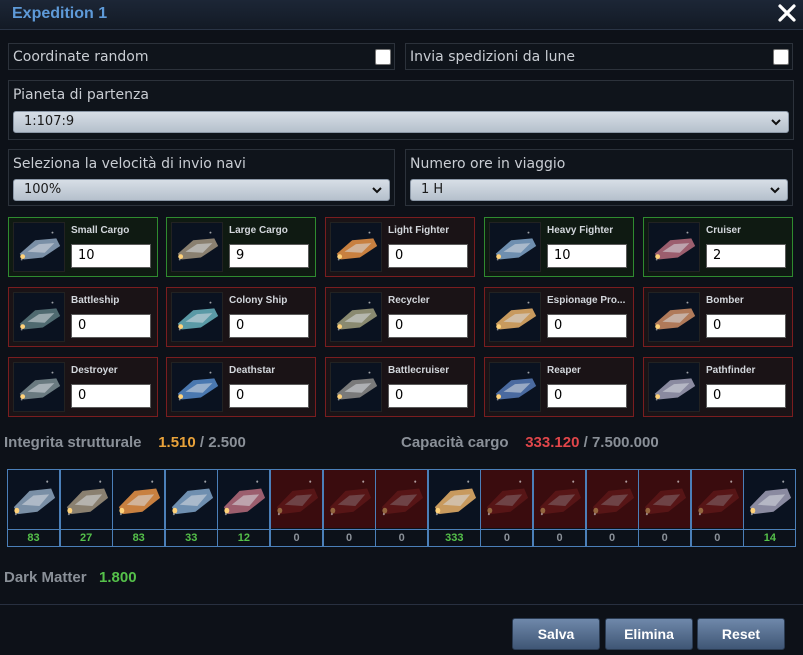  Describe the element at coordinates (649, 634) in the screenshot. I see `delete-button: Elimina` at that location.